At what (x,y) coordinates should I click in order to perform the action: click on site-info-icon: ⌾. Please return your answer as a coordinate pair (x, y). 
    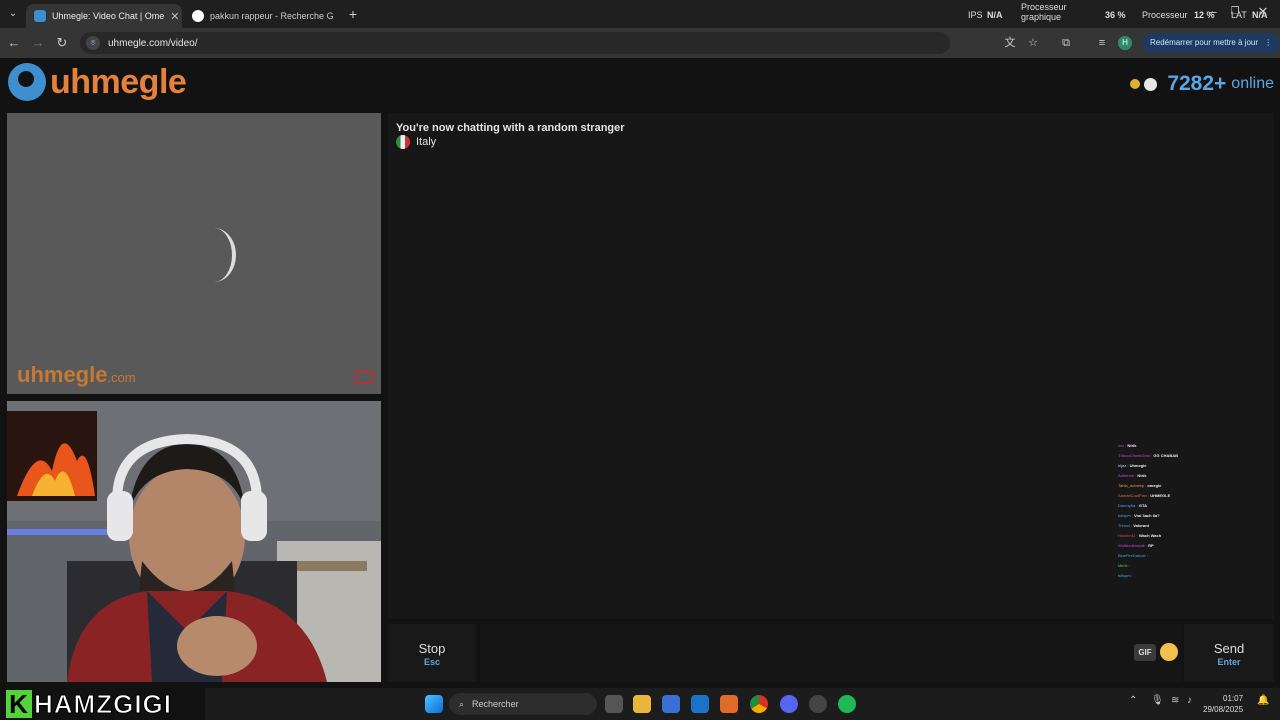
    Looking at the image, I should click on (93, 43).